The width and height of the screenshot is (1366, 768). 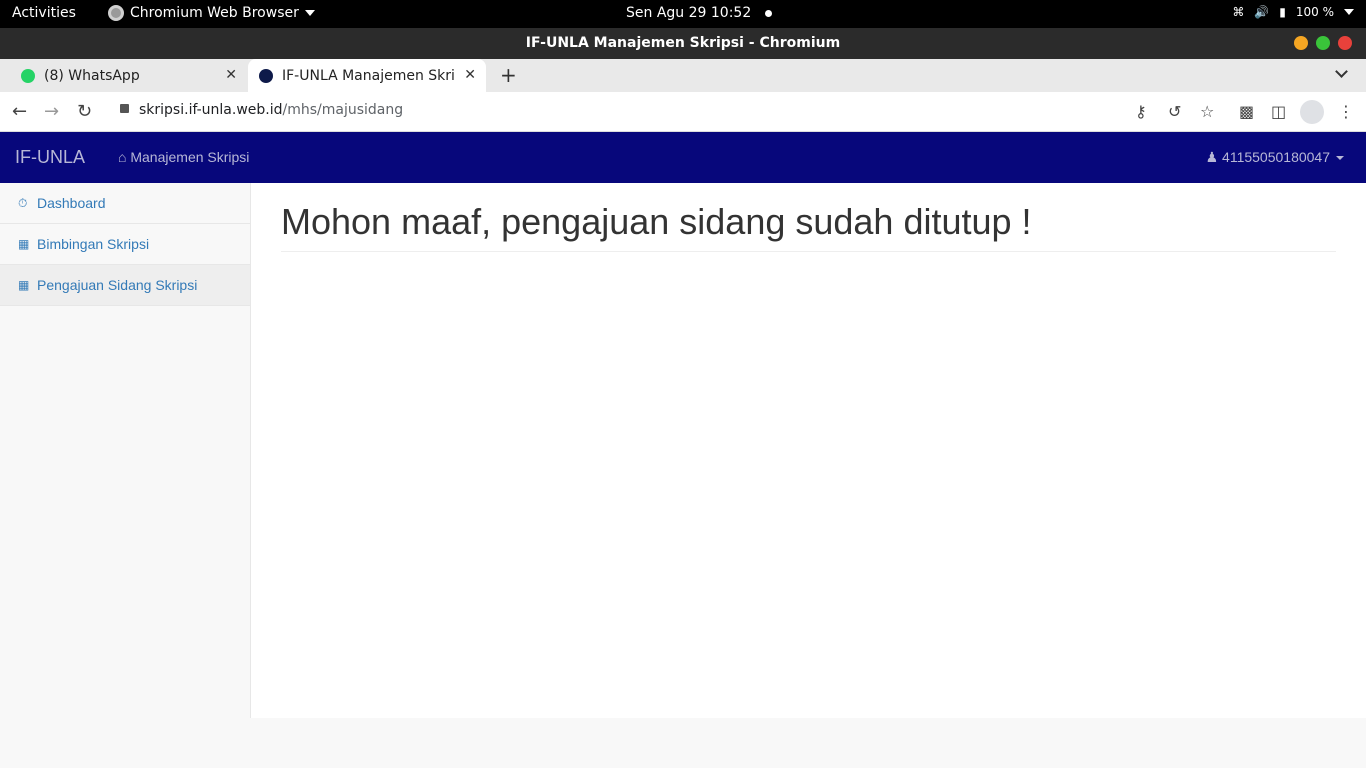 What do you see at coordinates (190, 157) in the screenshot?
I see `nav-link-label: Manajemen Skripsi` at bounding box center [190, 157].